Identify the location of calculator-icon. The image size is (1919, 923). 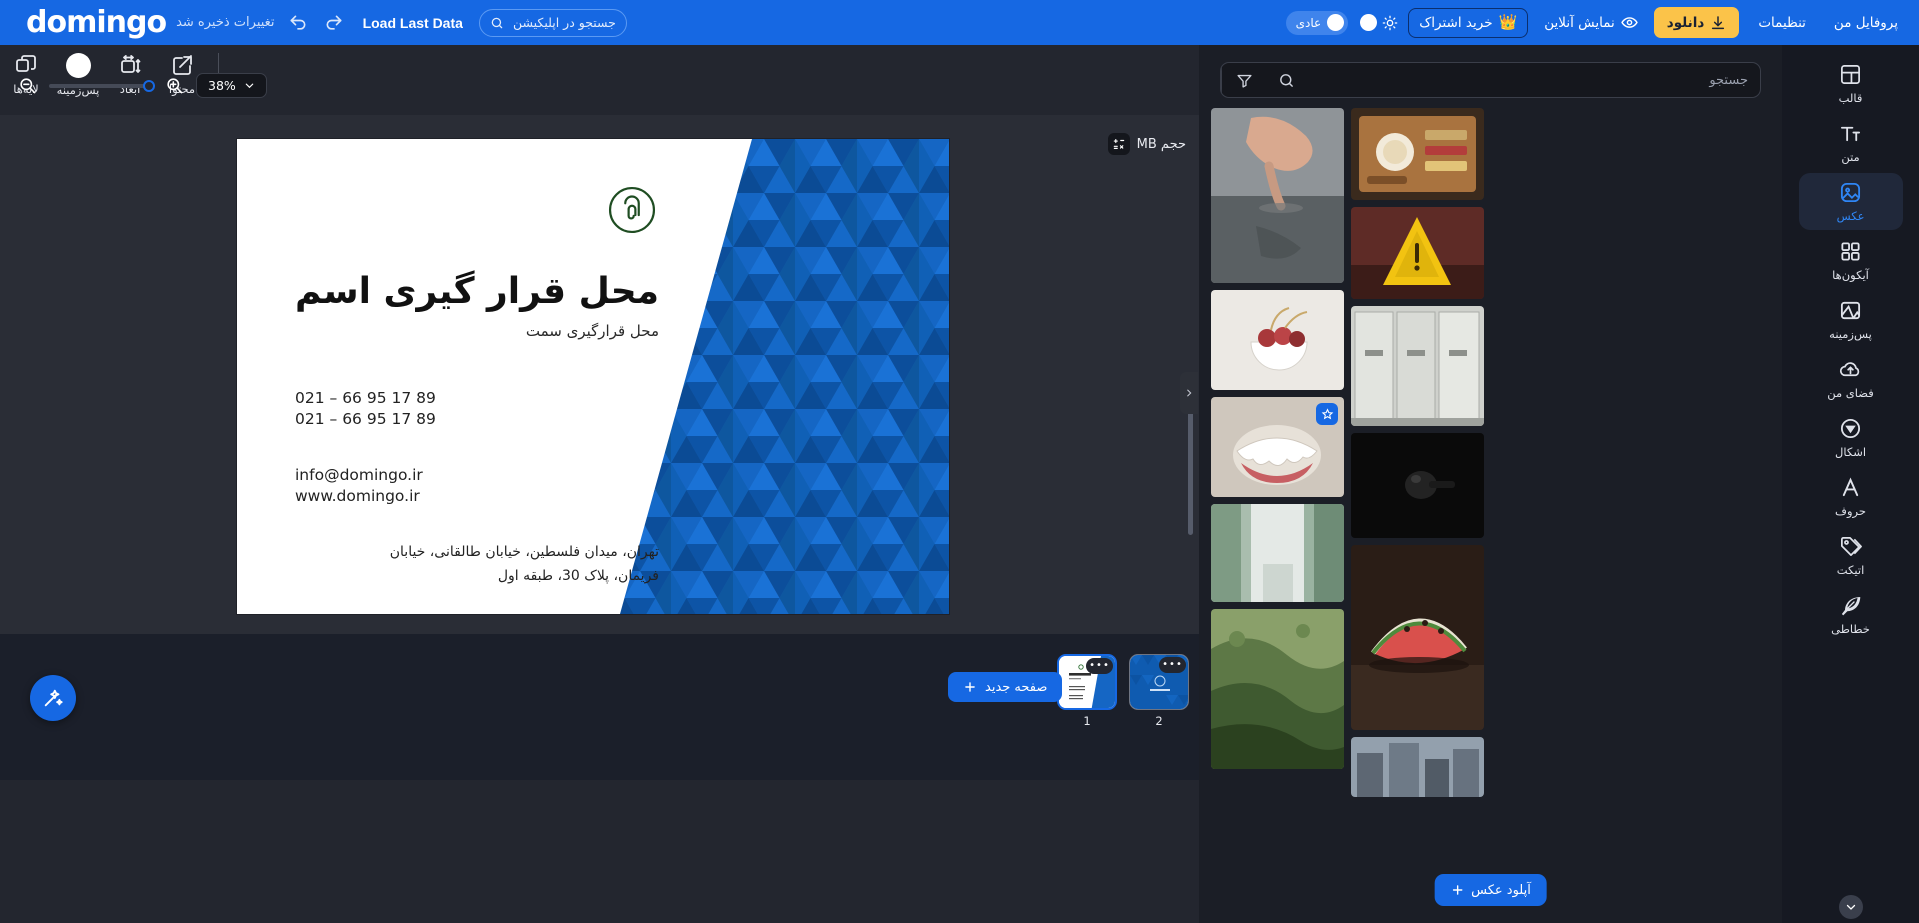
(1118, 144).